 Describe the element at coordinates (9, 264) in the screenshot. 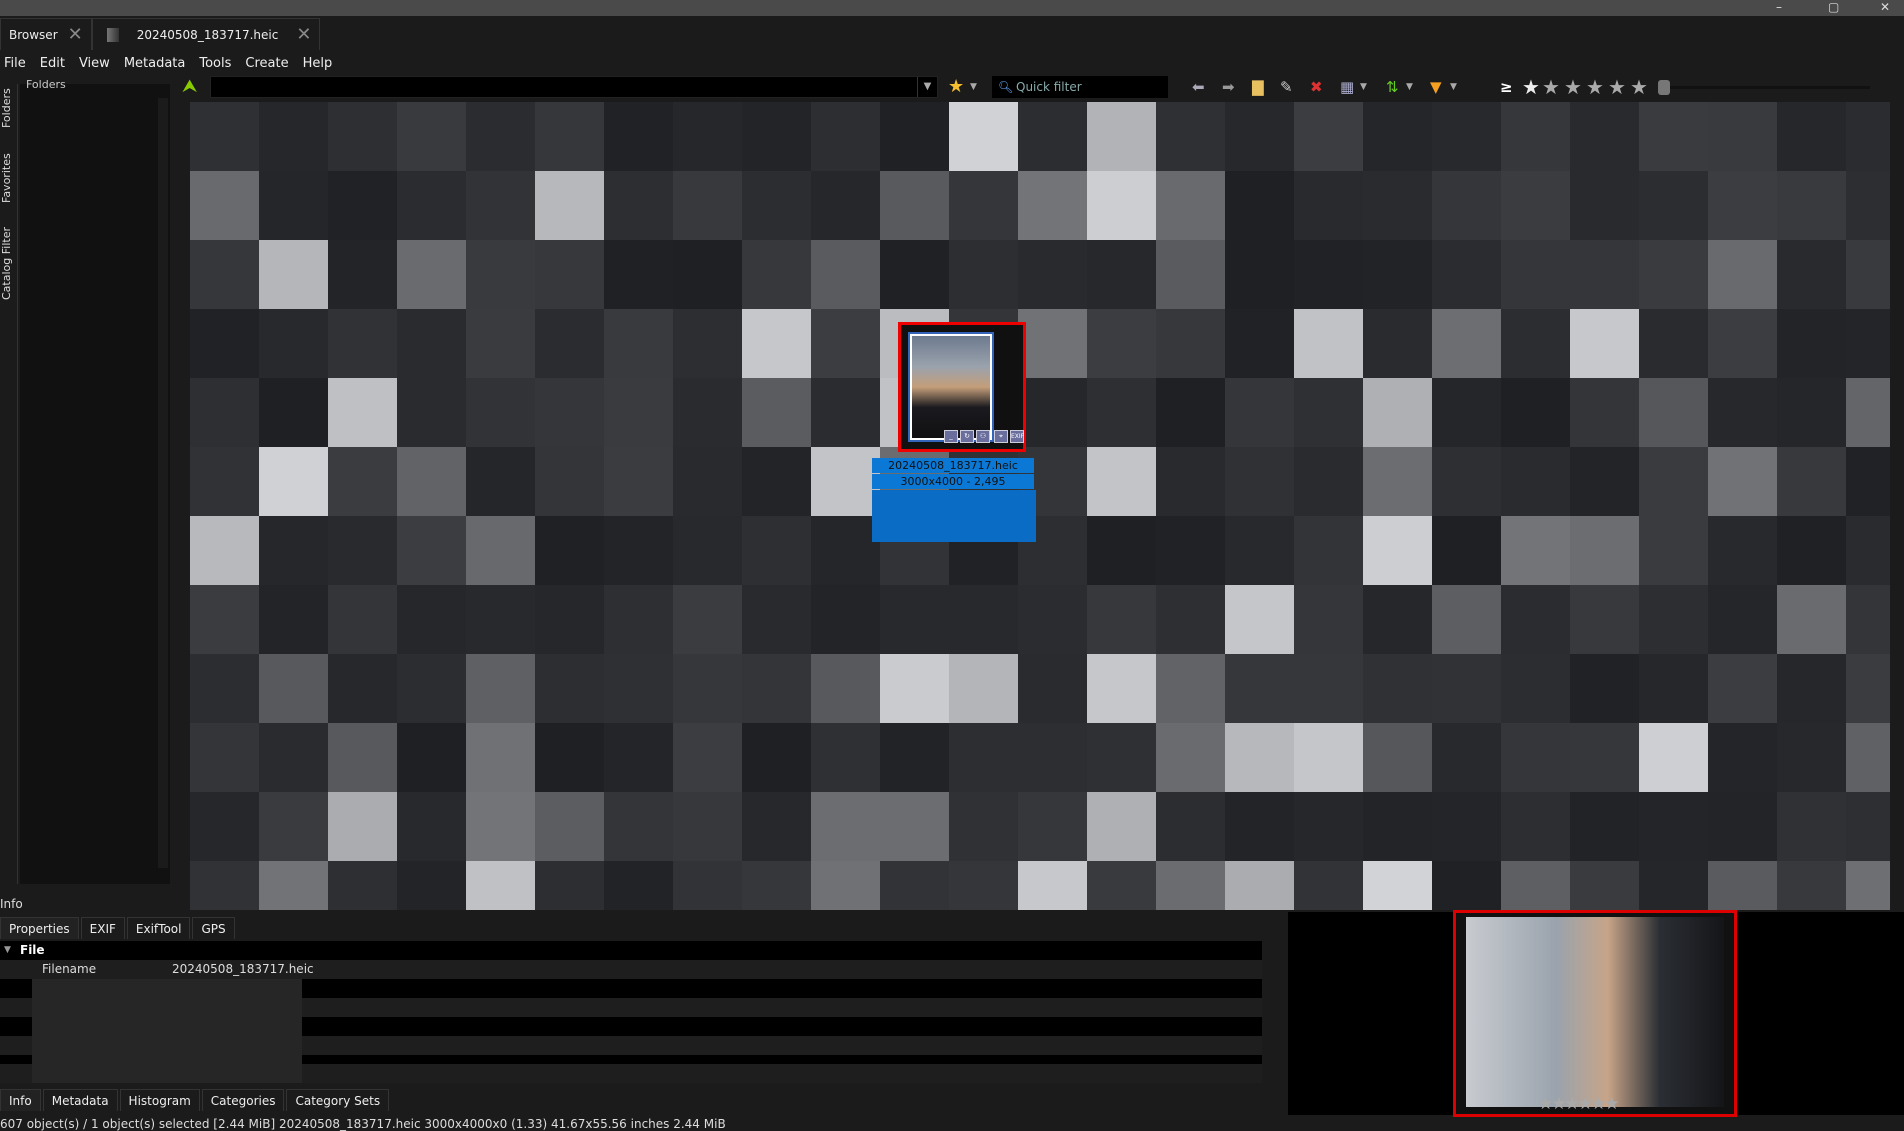

I see `sidebar-tab-catalog-filter: Catalog Filter` at that location.